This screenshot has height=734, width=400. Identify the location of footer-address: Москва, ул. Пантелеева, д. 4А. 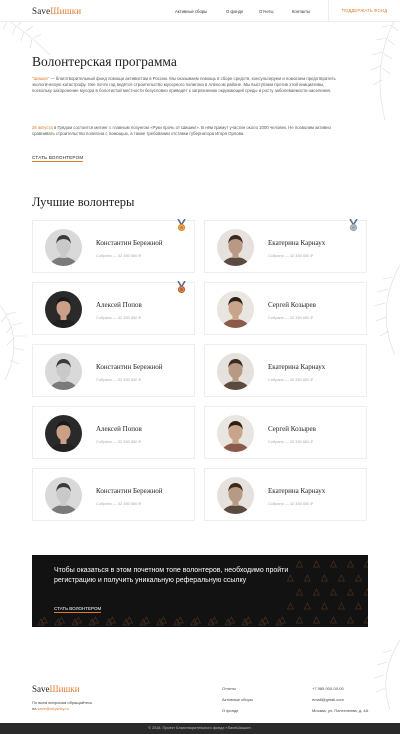
(340, 710).